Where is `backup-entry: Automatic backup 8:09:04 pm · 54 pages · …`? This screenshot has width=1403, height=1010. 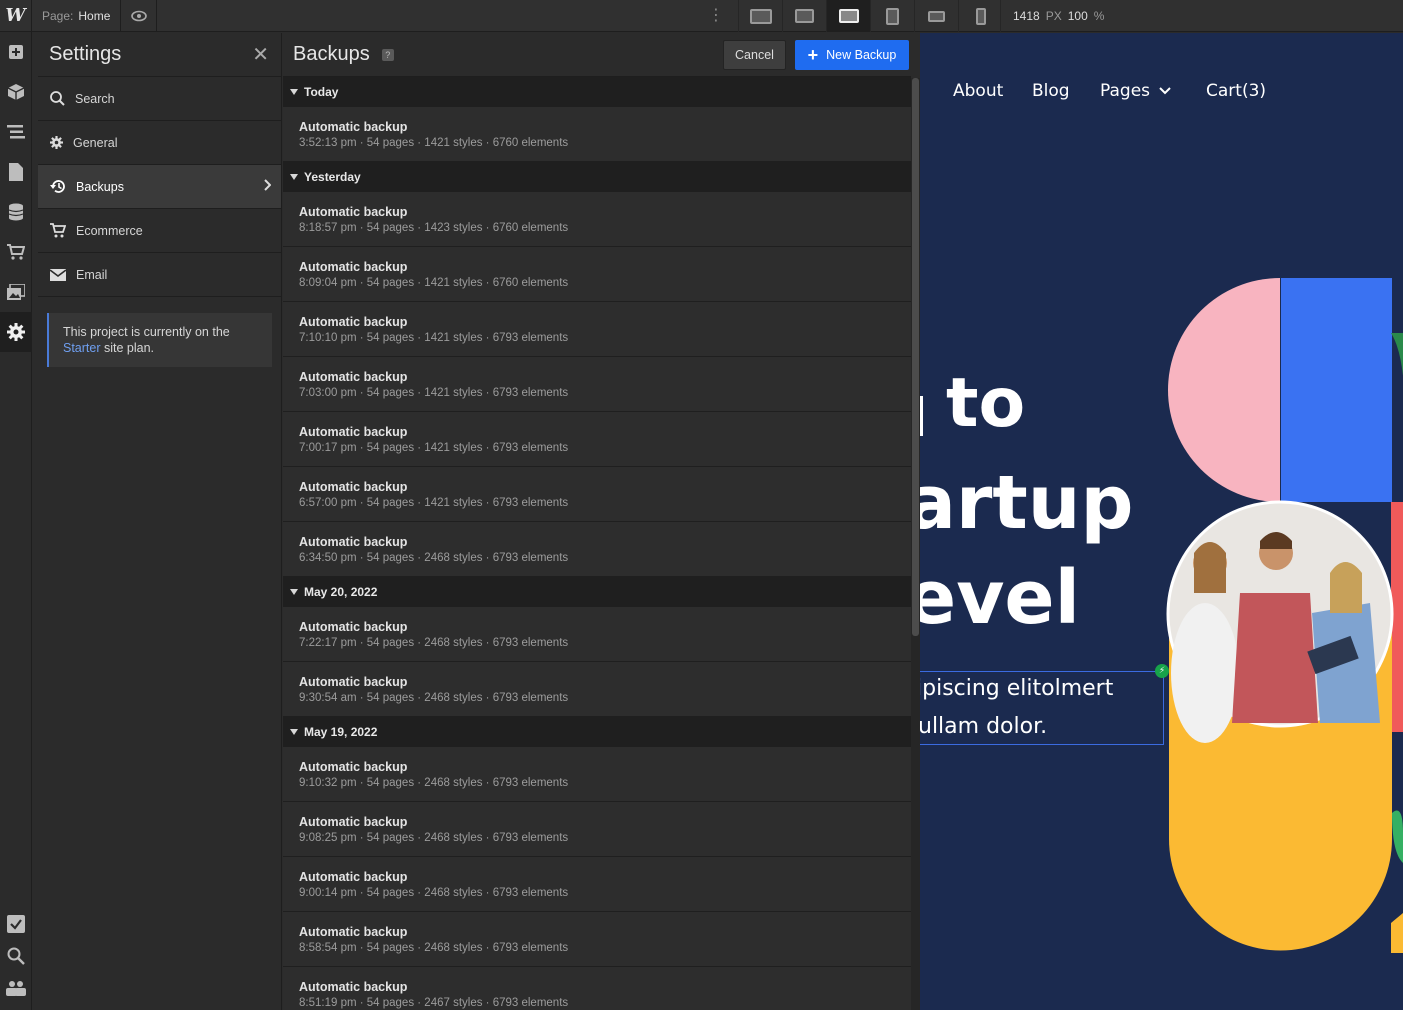 backup-entry: Automatic backup 8:09:04 pm · 54 pages · … is located at coordinates (597, 274).